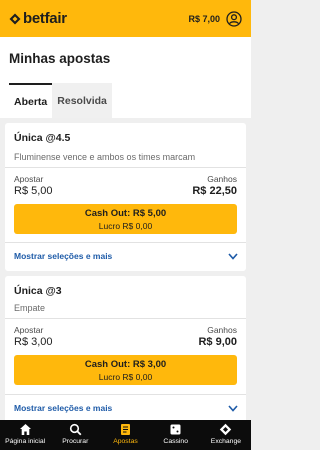 Image resolution: width=320 pixels, height=450 pixels. I want to click on returns-value: R$ 22,50, so click(214, 191).